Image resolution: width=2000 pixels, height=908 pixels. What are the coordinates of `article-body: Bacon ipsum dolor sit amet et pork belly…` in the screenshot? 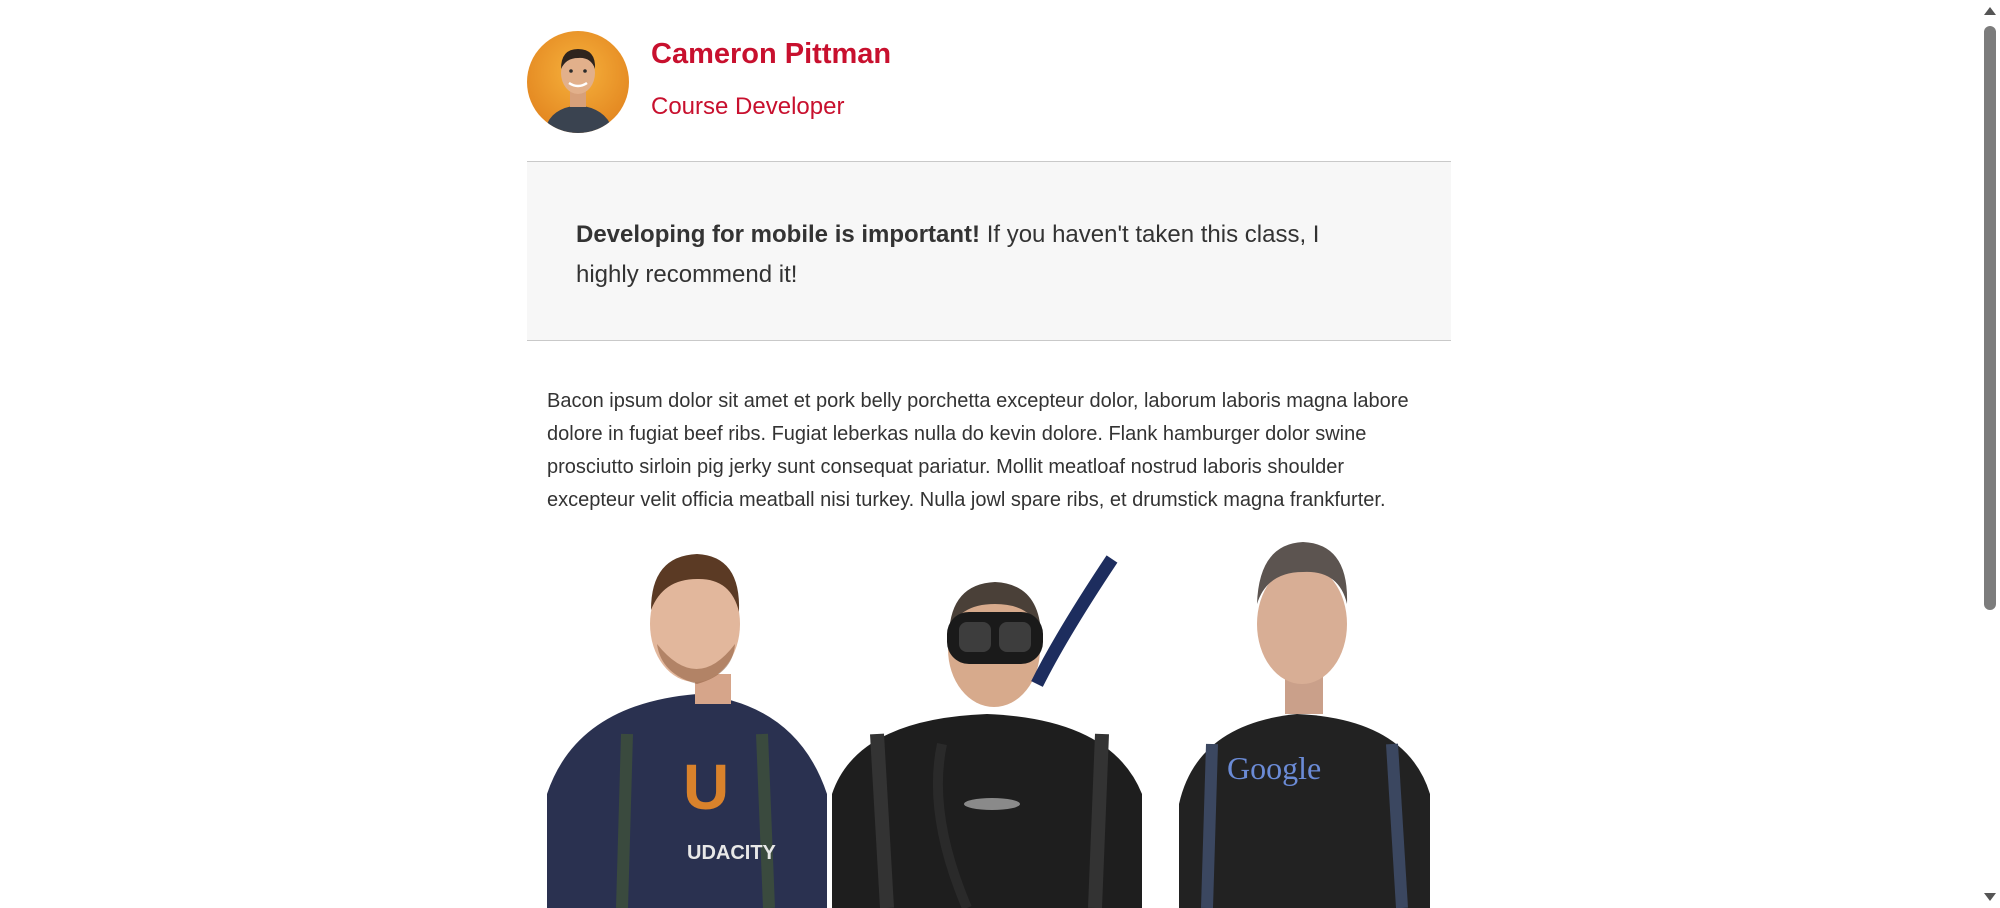 It's located at (989, 429).